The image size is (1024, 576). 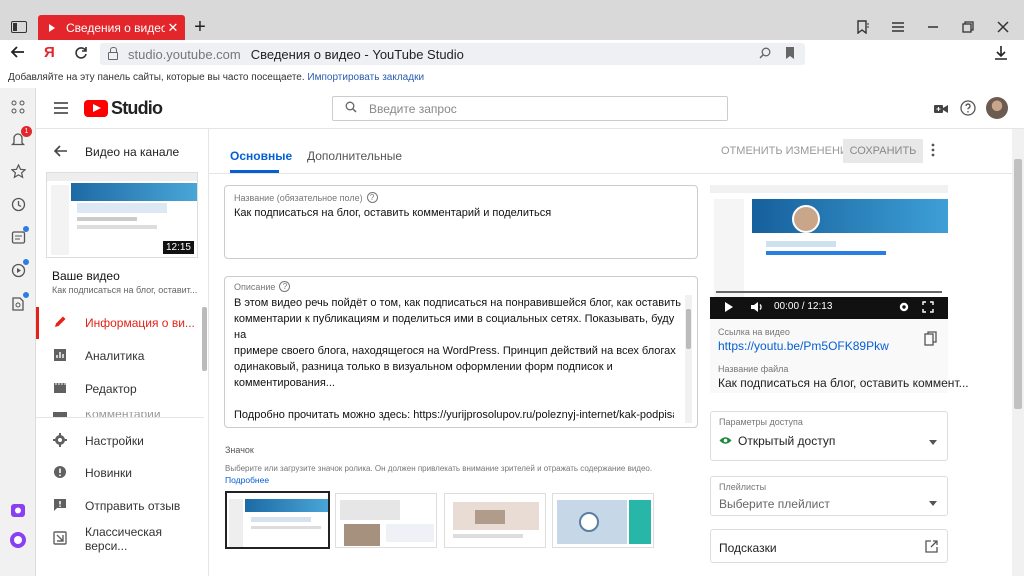 What do you see at coordinates (790, 54) in the screenshot?
I see `bookmark-flag-icon` at bounding box center [790, 54].